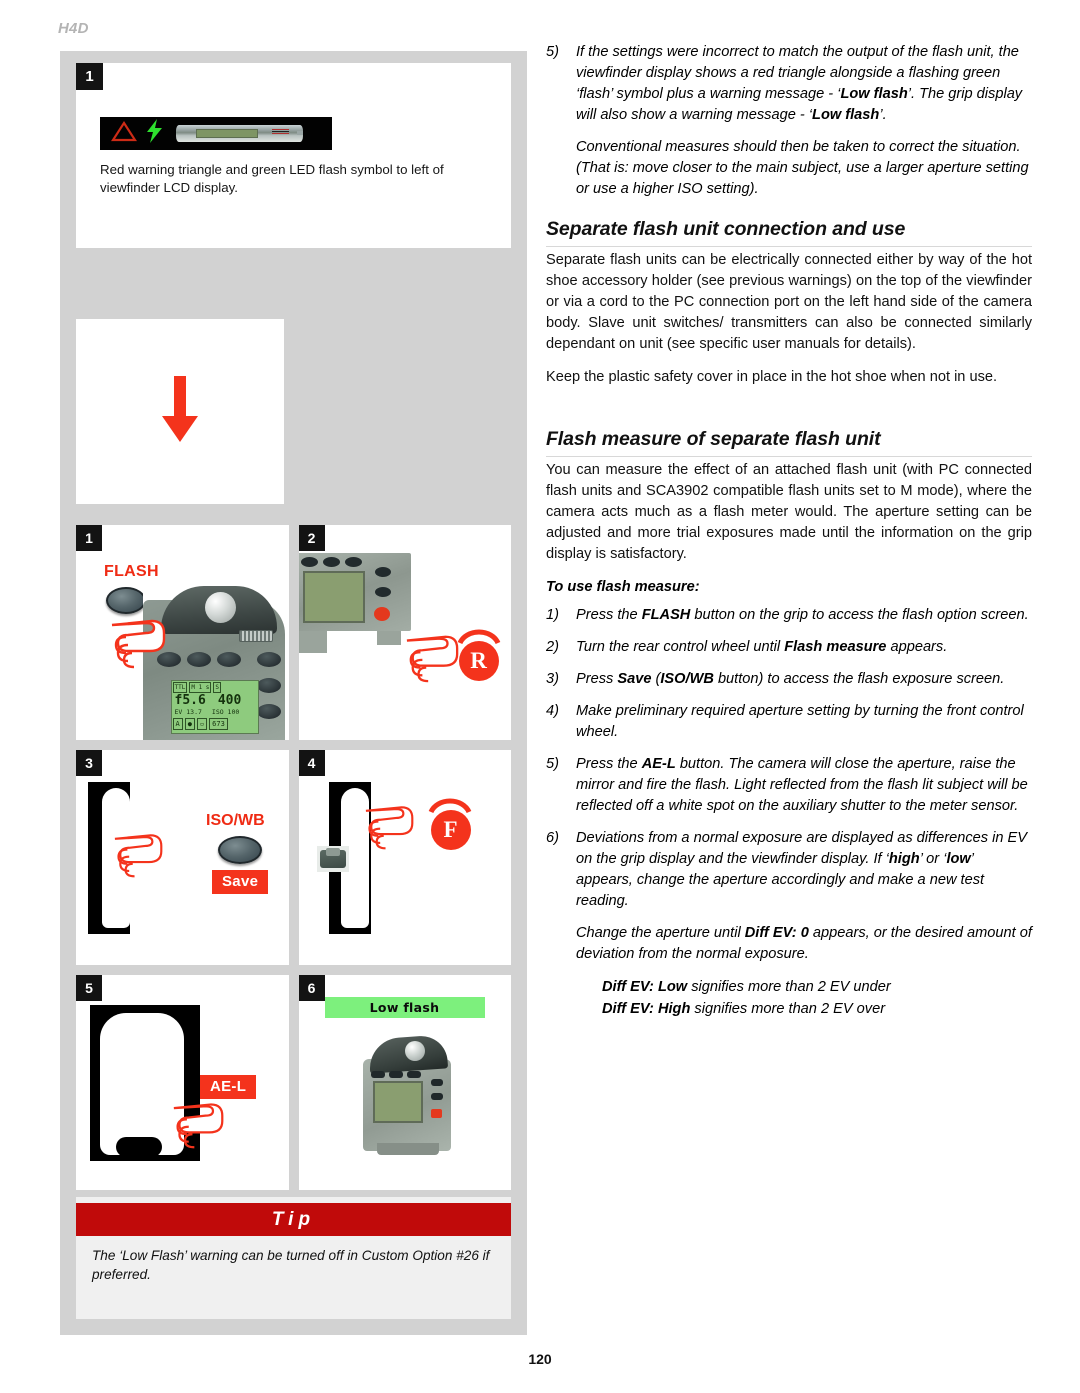  What do you see at coordinates (874, 94) in the screenshot?
I see `low-flash-bold-1: Low flash` at bounding box center [874, 94].